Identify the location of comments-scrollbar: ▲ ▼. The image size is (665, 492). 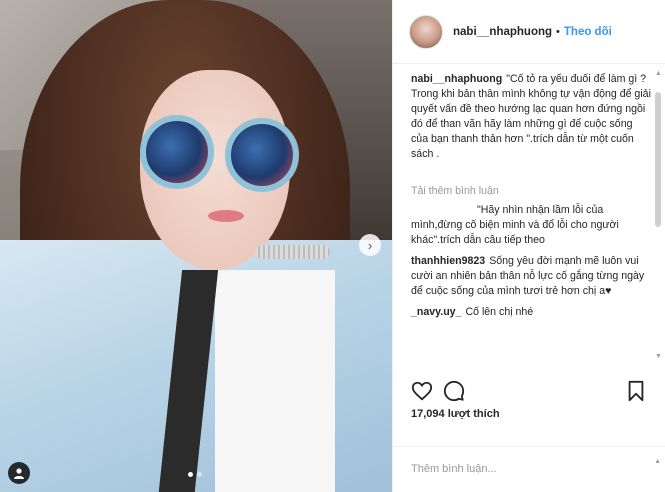
(659, 215).